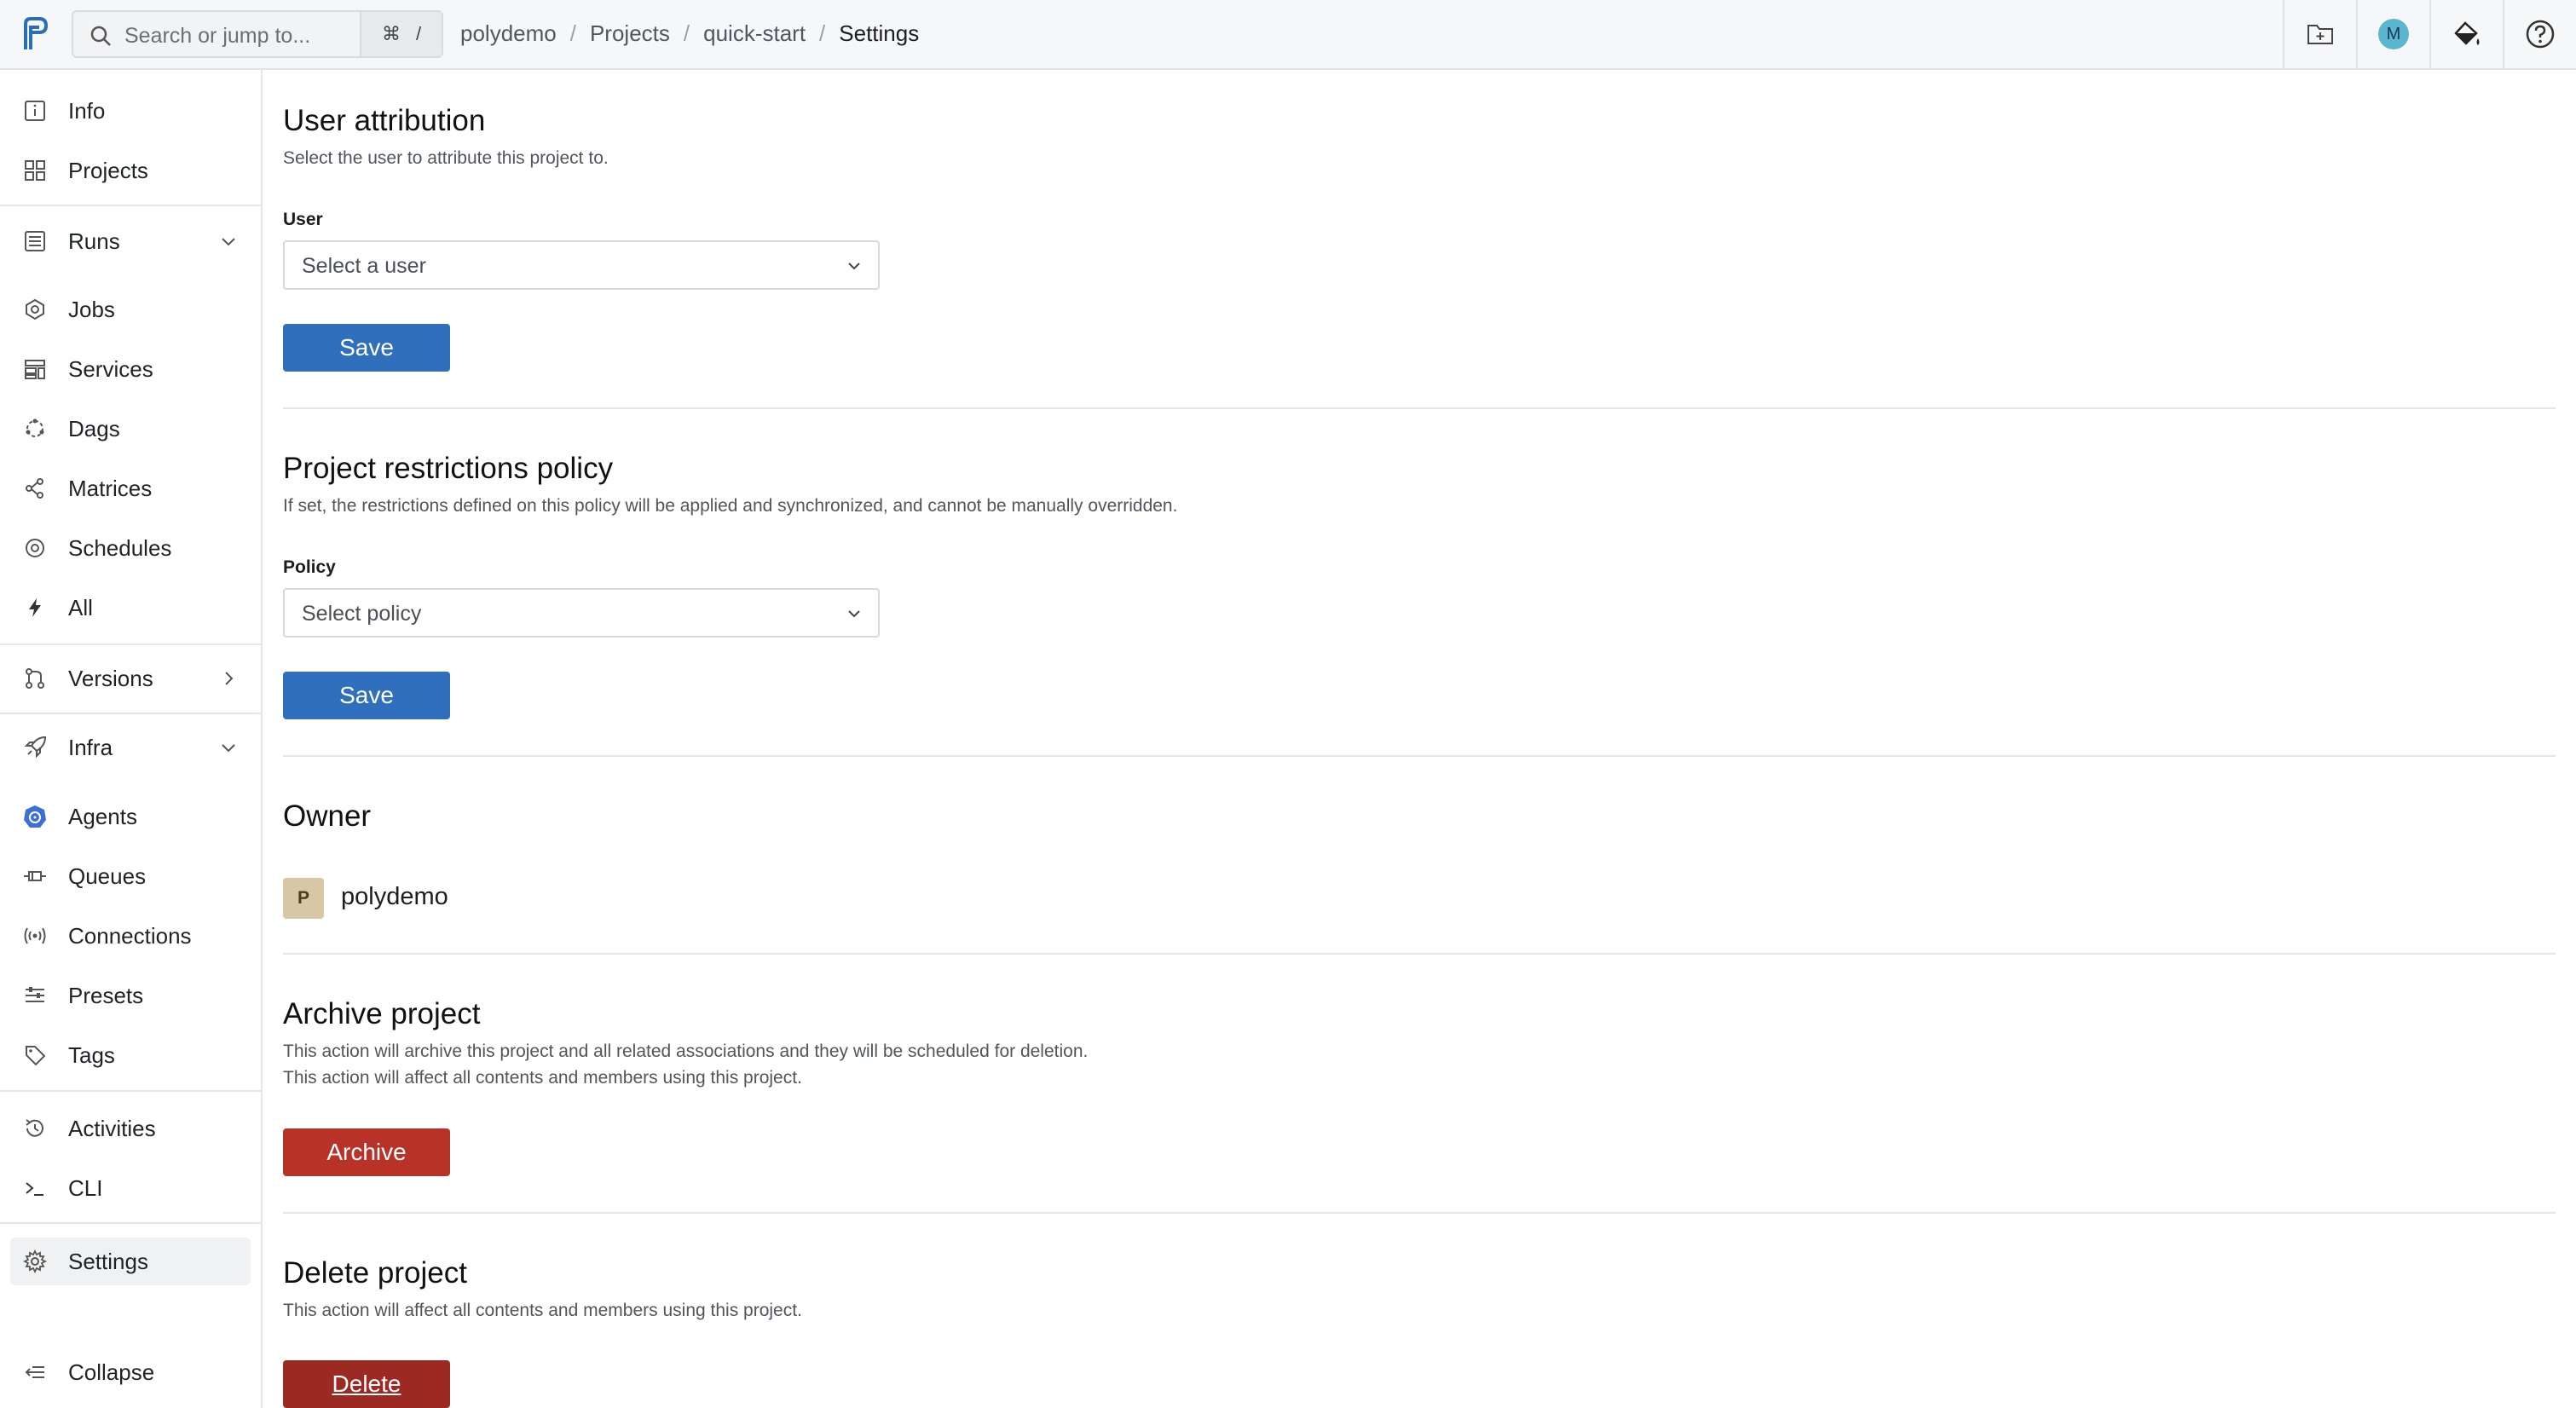 This screenshot has height=1408, width=2576. I want to click on lightning-icon, so click(35, 607).